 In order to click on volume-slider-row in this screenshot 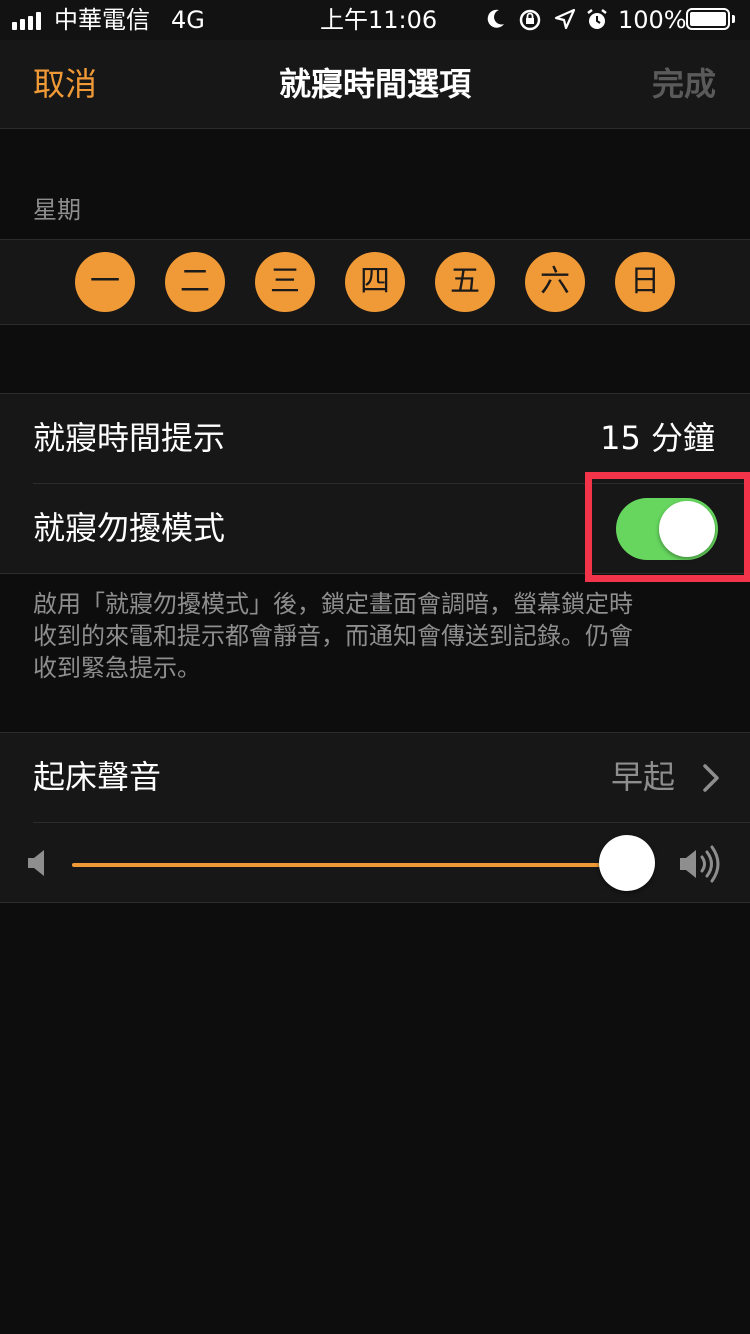, I will do `click(375, 863)`.